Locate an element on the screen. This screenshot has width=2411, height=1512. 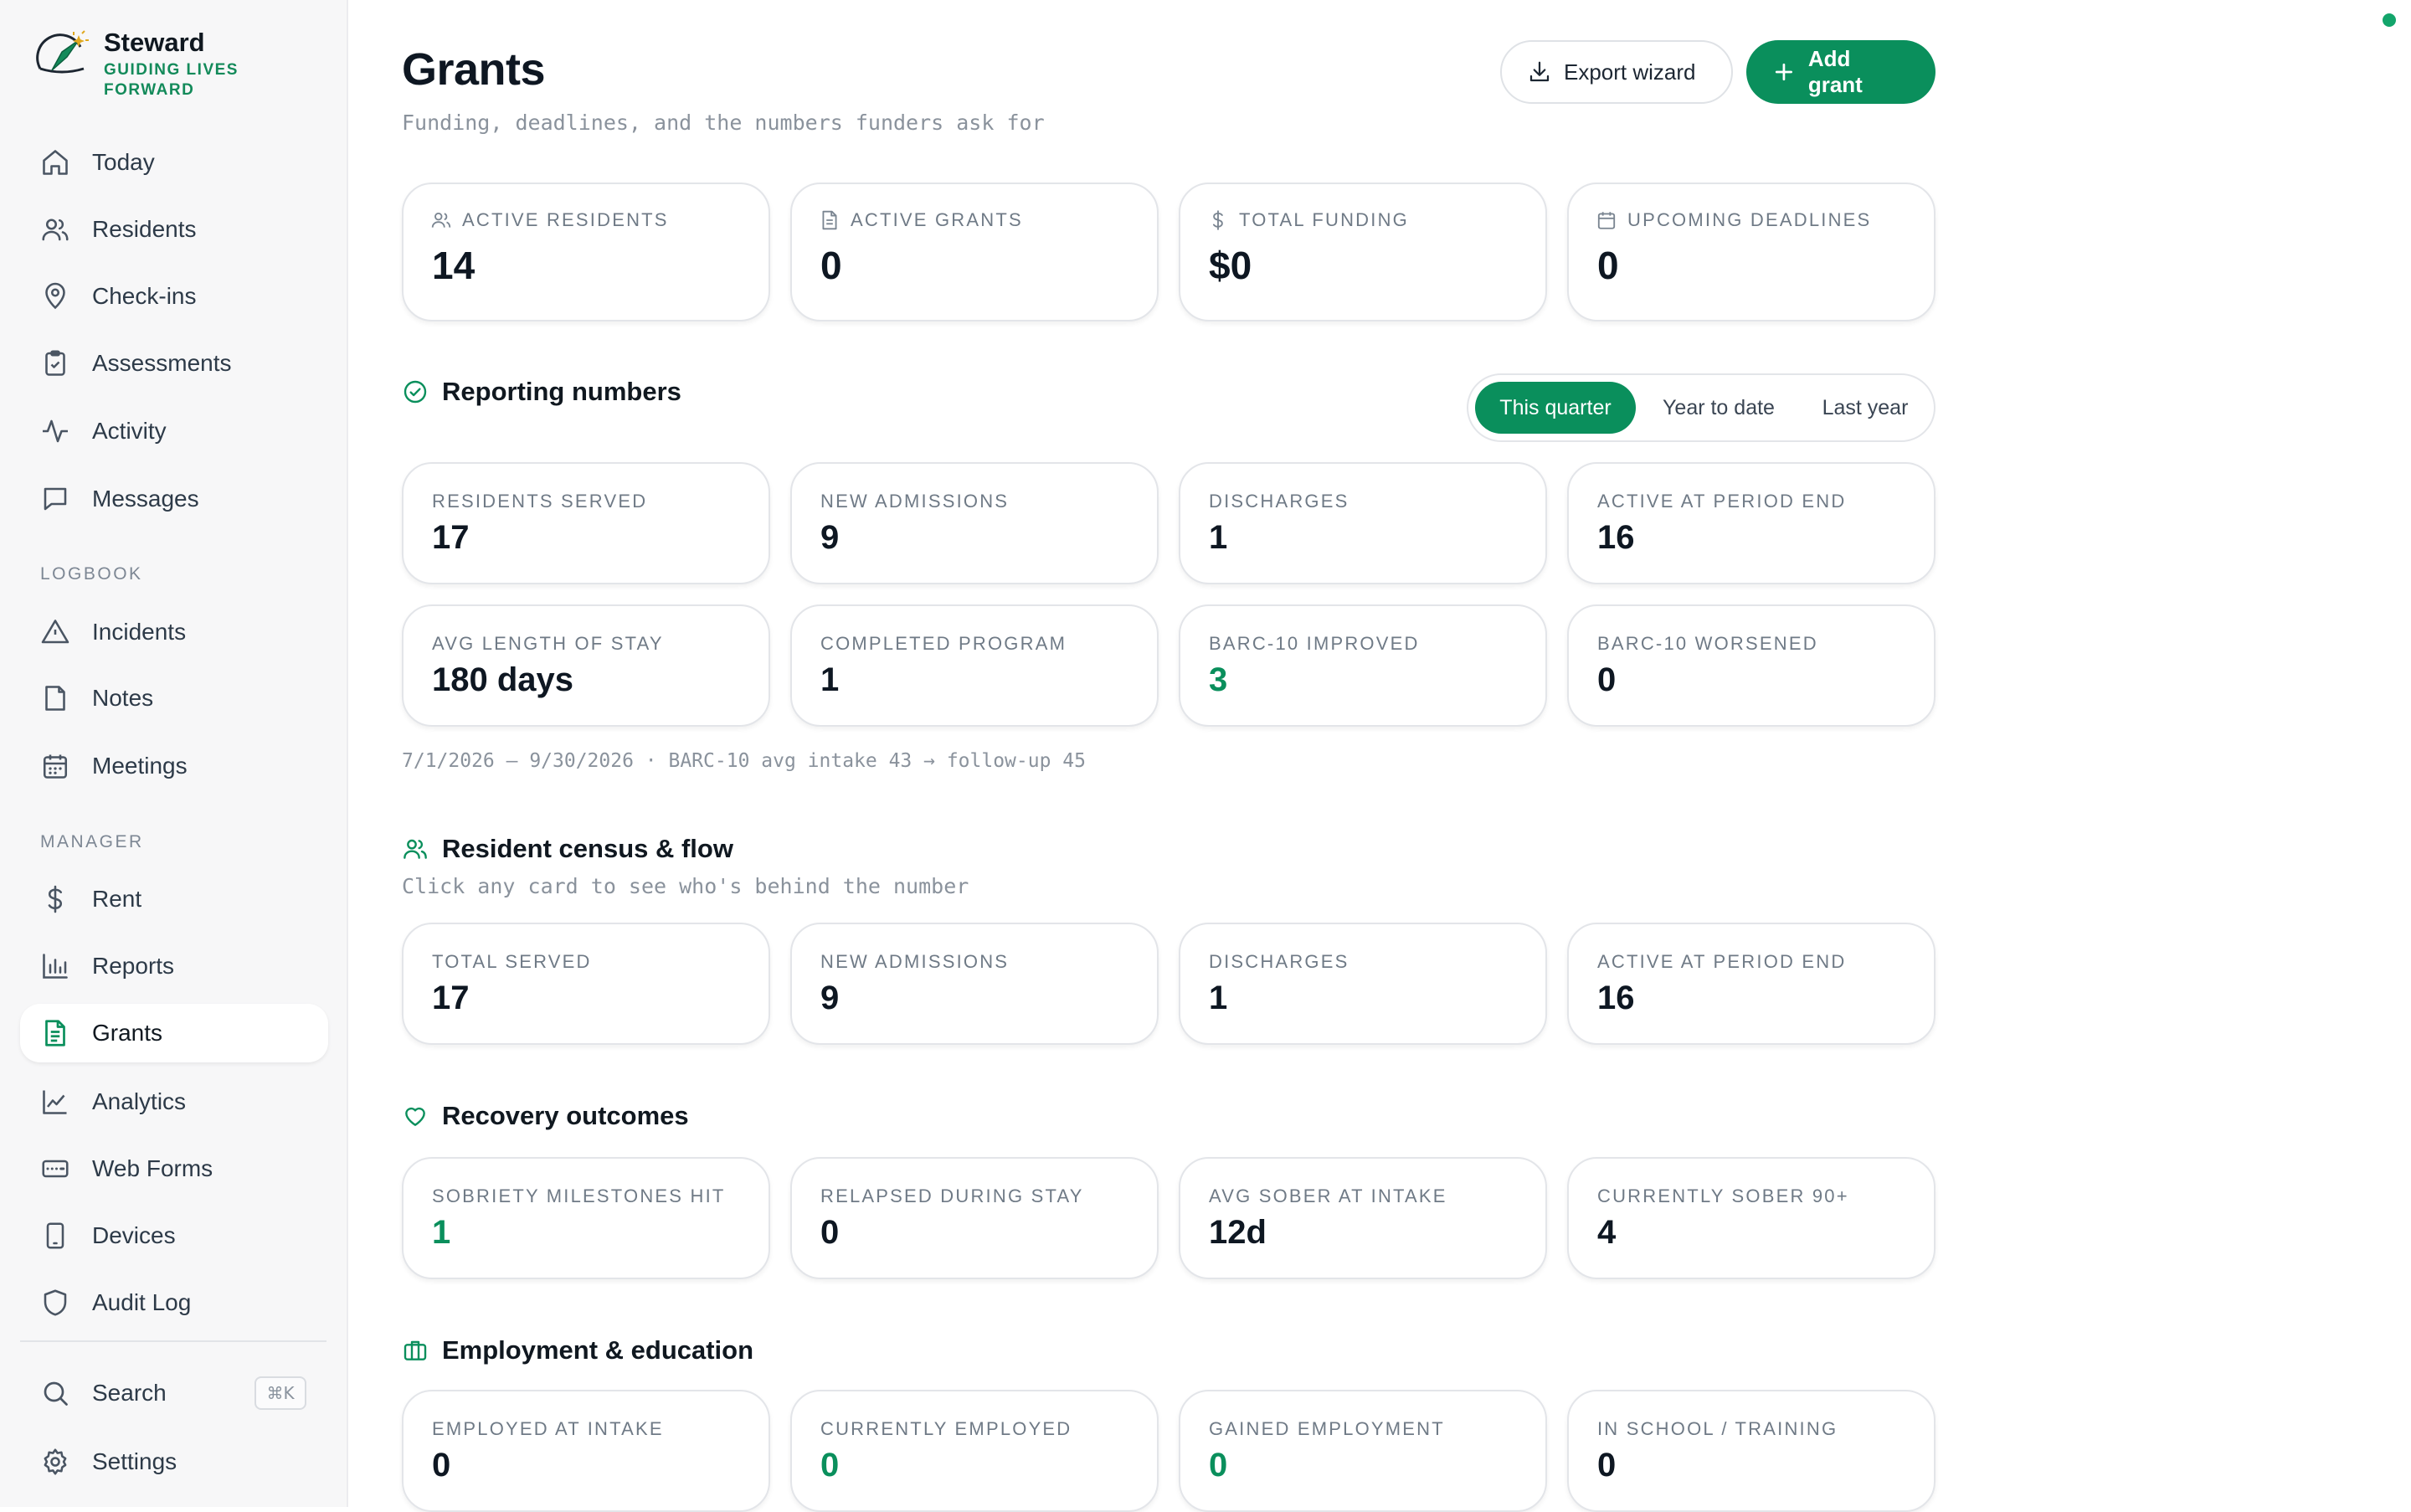
brand: Steward GUIDING LIVES FORWARD is located at coordinates (148, 63).